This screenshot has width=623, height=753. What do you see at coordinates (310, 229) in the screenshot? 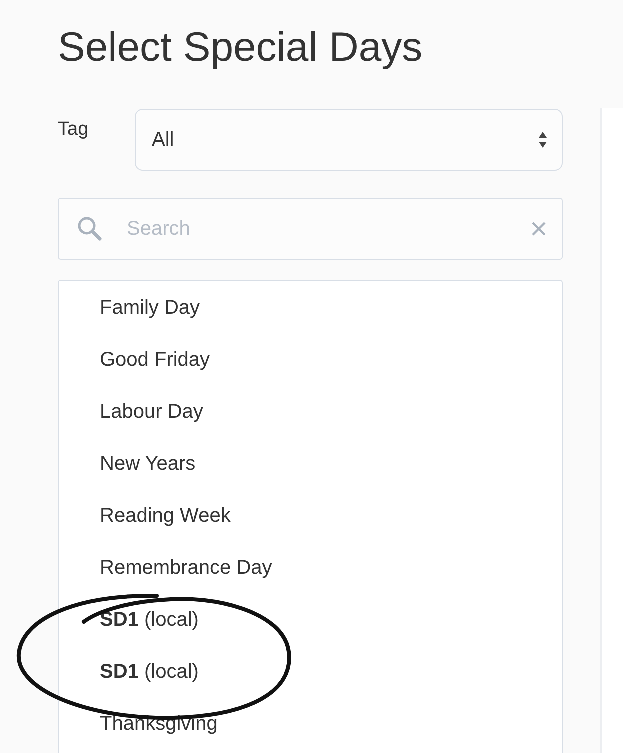
I see `search-field: Search` at bounding box center [310, 229].